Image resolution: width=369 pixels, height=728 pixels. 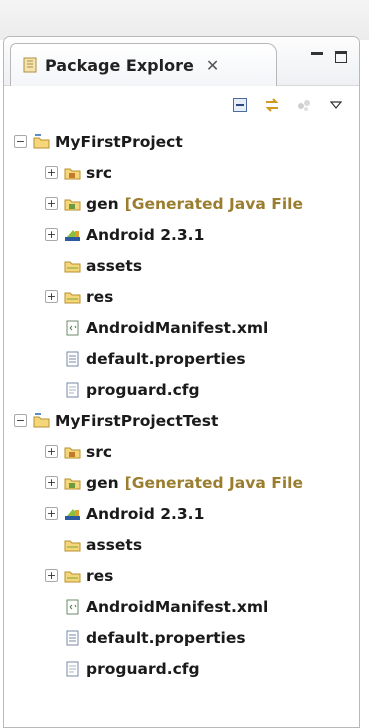 What do you see at coordinates (240, 105) in the screenshot?
I see `collapse-all-icon` at bounding box center [240, 105].